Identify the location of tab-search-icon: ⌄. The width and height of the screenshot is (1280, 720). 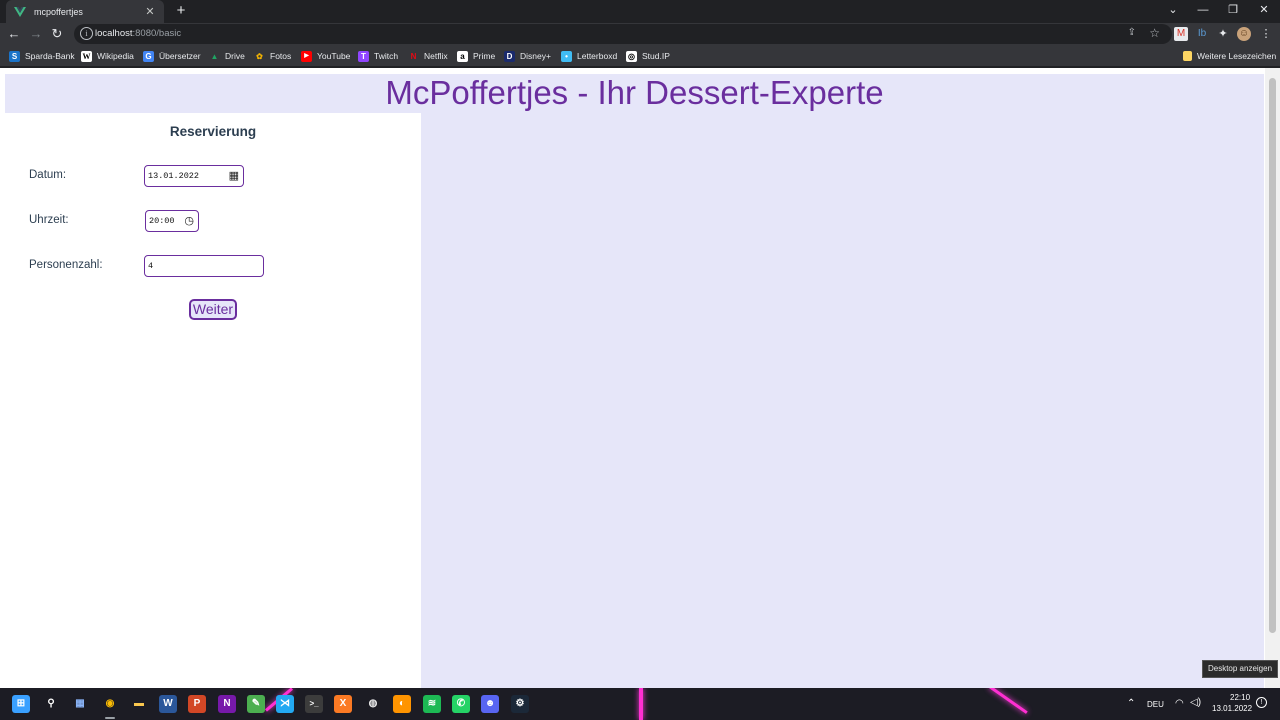
(1173, 10).